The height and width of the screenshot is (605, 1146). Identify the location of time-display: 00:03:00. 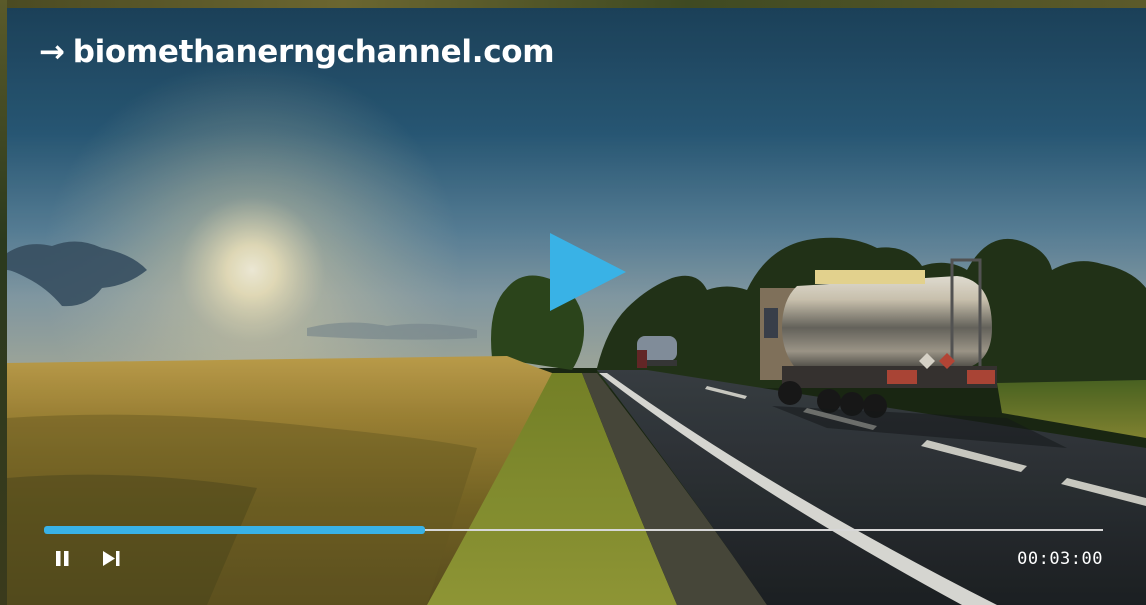
(1060, 559).